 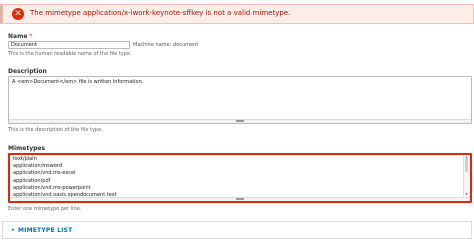 What do you see at coordinates (45, 209) in the screenshot?
I see `mimetypes-field-description: Enter one mimetype per line.` at bounding box center [45, 209].